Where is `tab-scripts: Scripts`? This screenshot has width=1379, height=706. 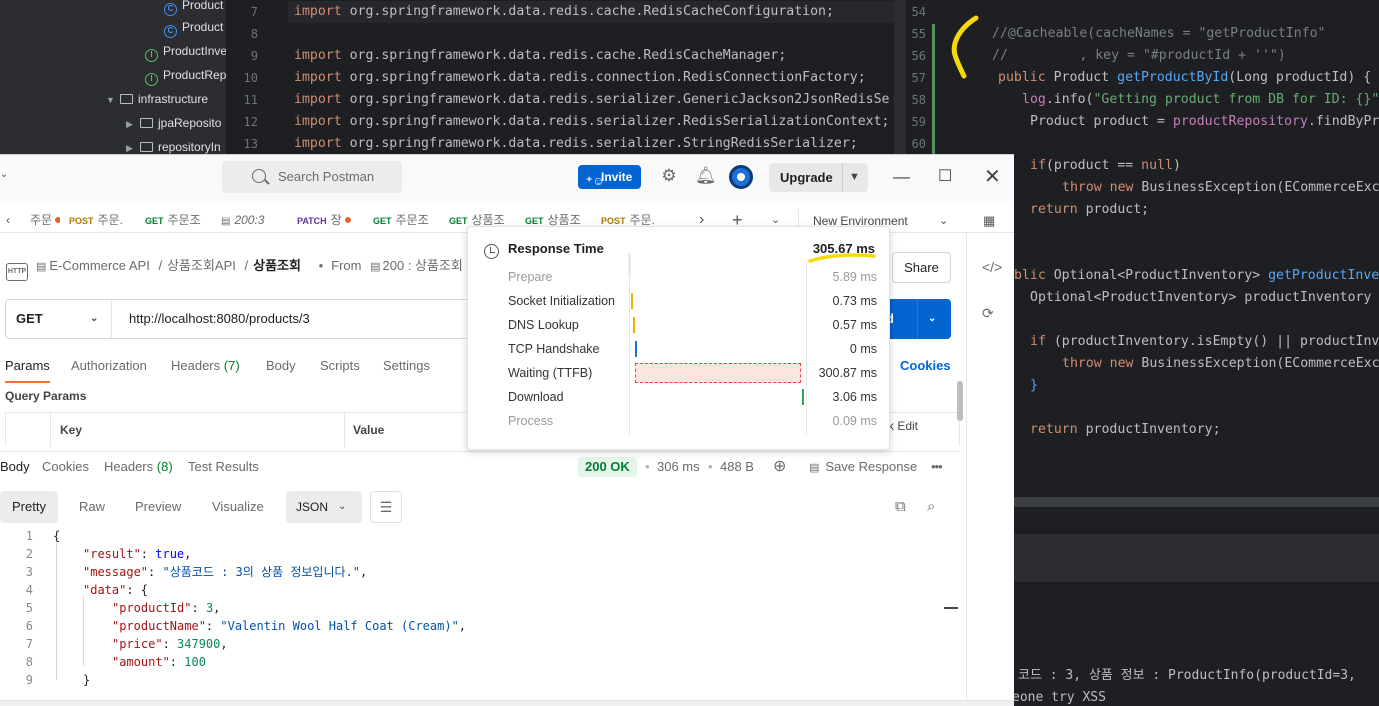
tab-scripts: Scripts is located at coordinates (340, 366).